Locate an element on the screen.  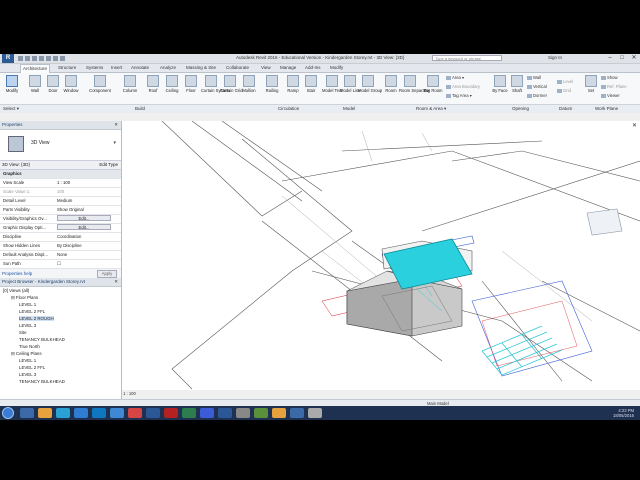
room-separator-button: Room Separator is located at coordinates (414, 89).